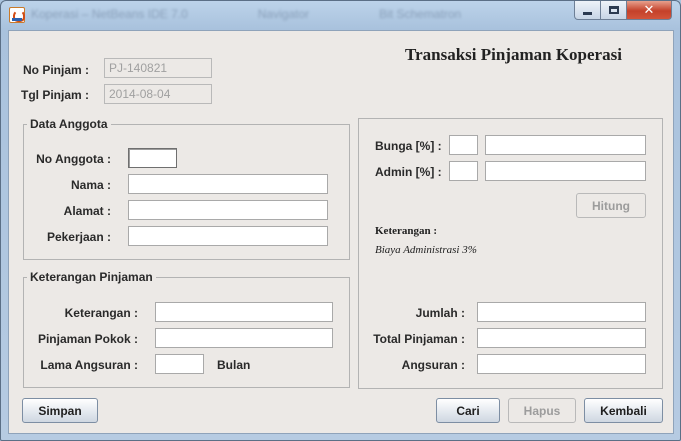  What do you see at coordinates (109, 14) in the screenshot?
I see `window-title-part: Koperasi – NetBeans IDE 7.0` at bounding box center [109, 14].